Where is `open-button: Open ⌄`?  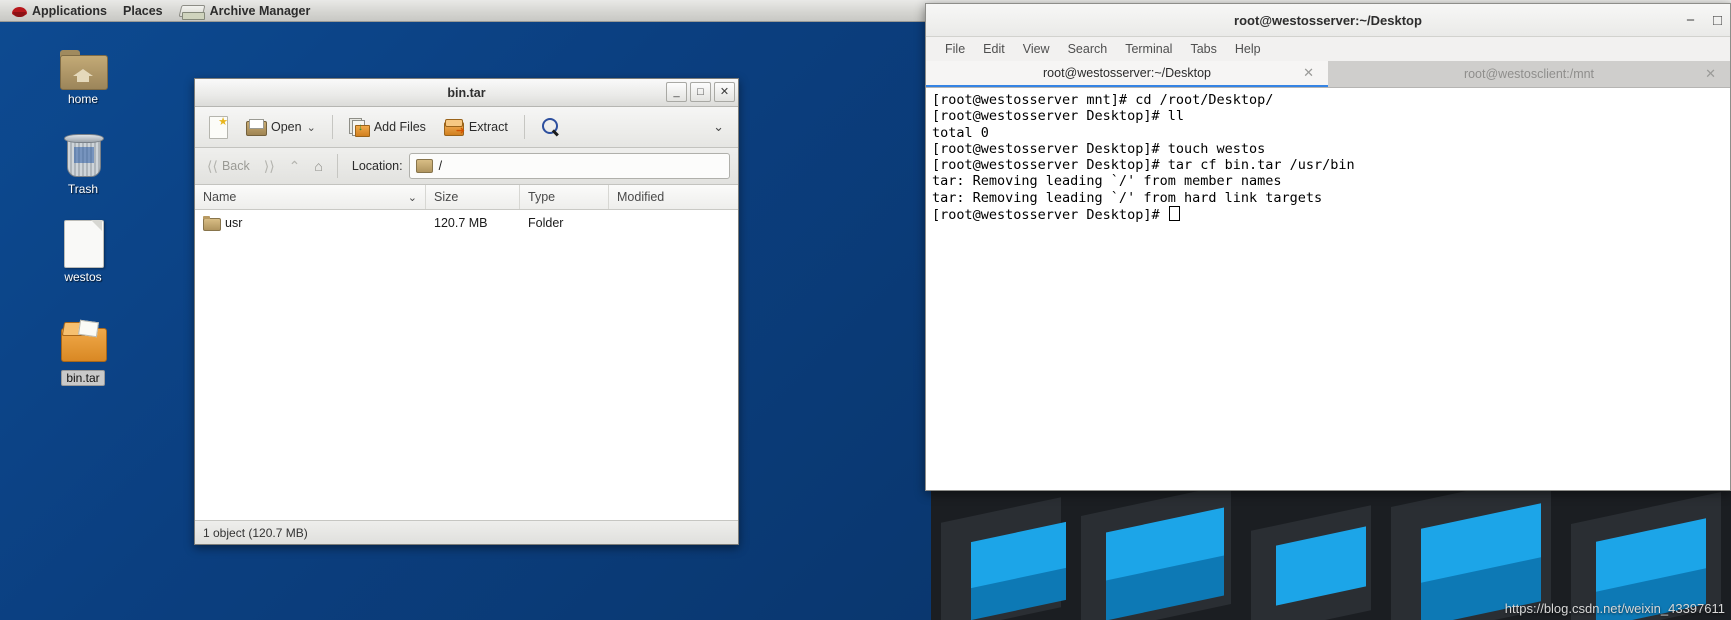
open-button: Open ⌄ is located at coordinates (281, 127).